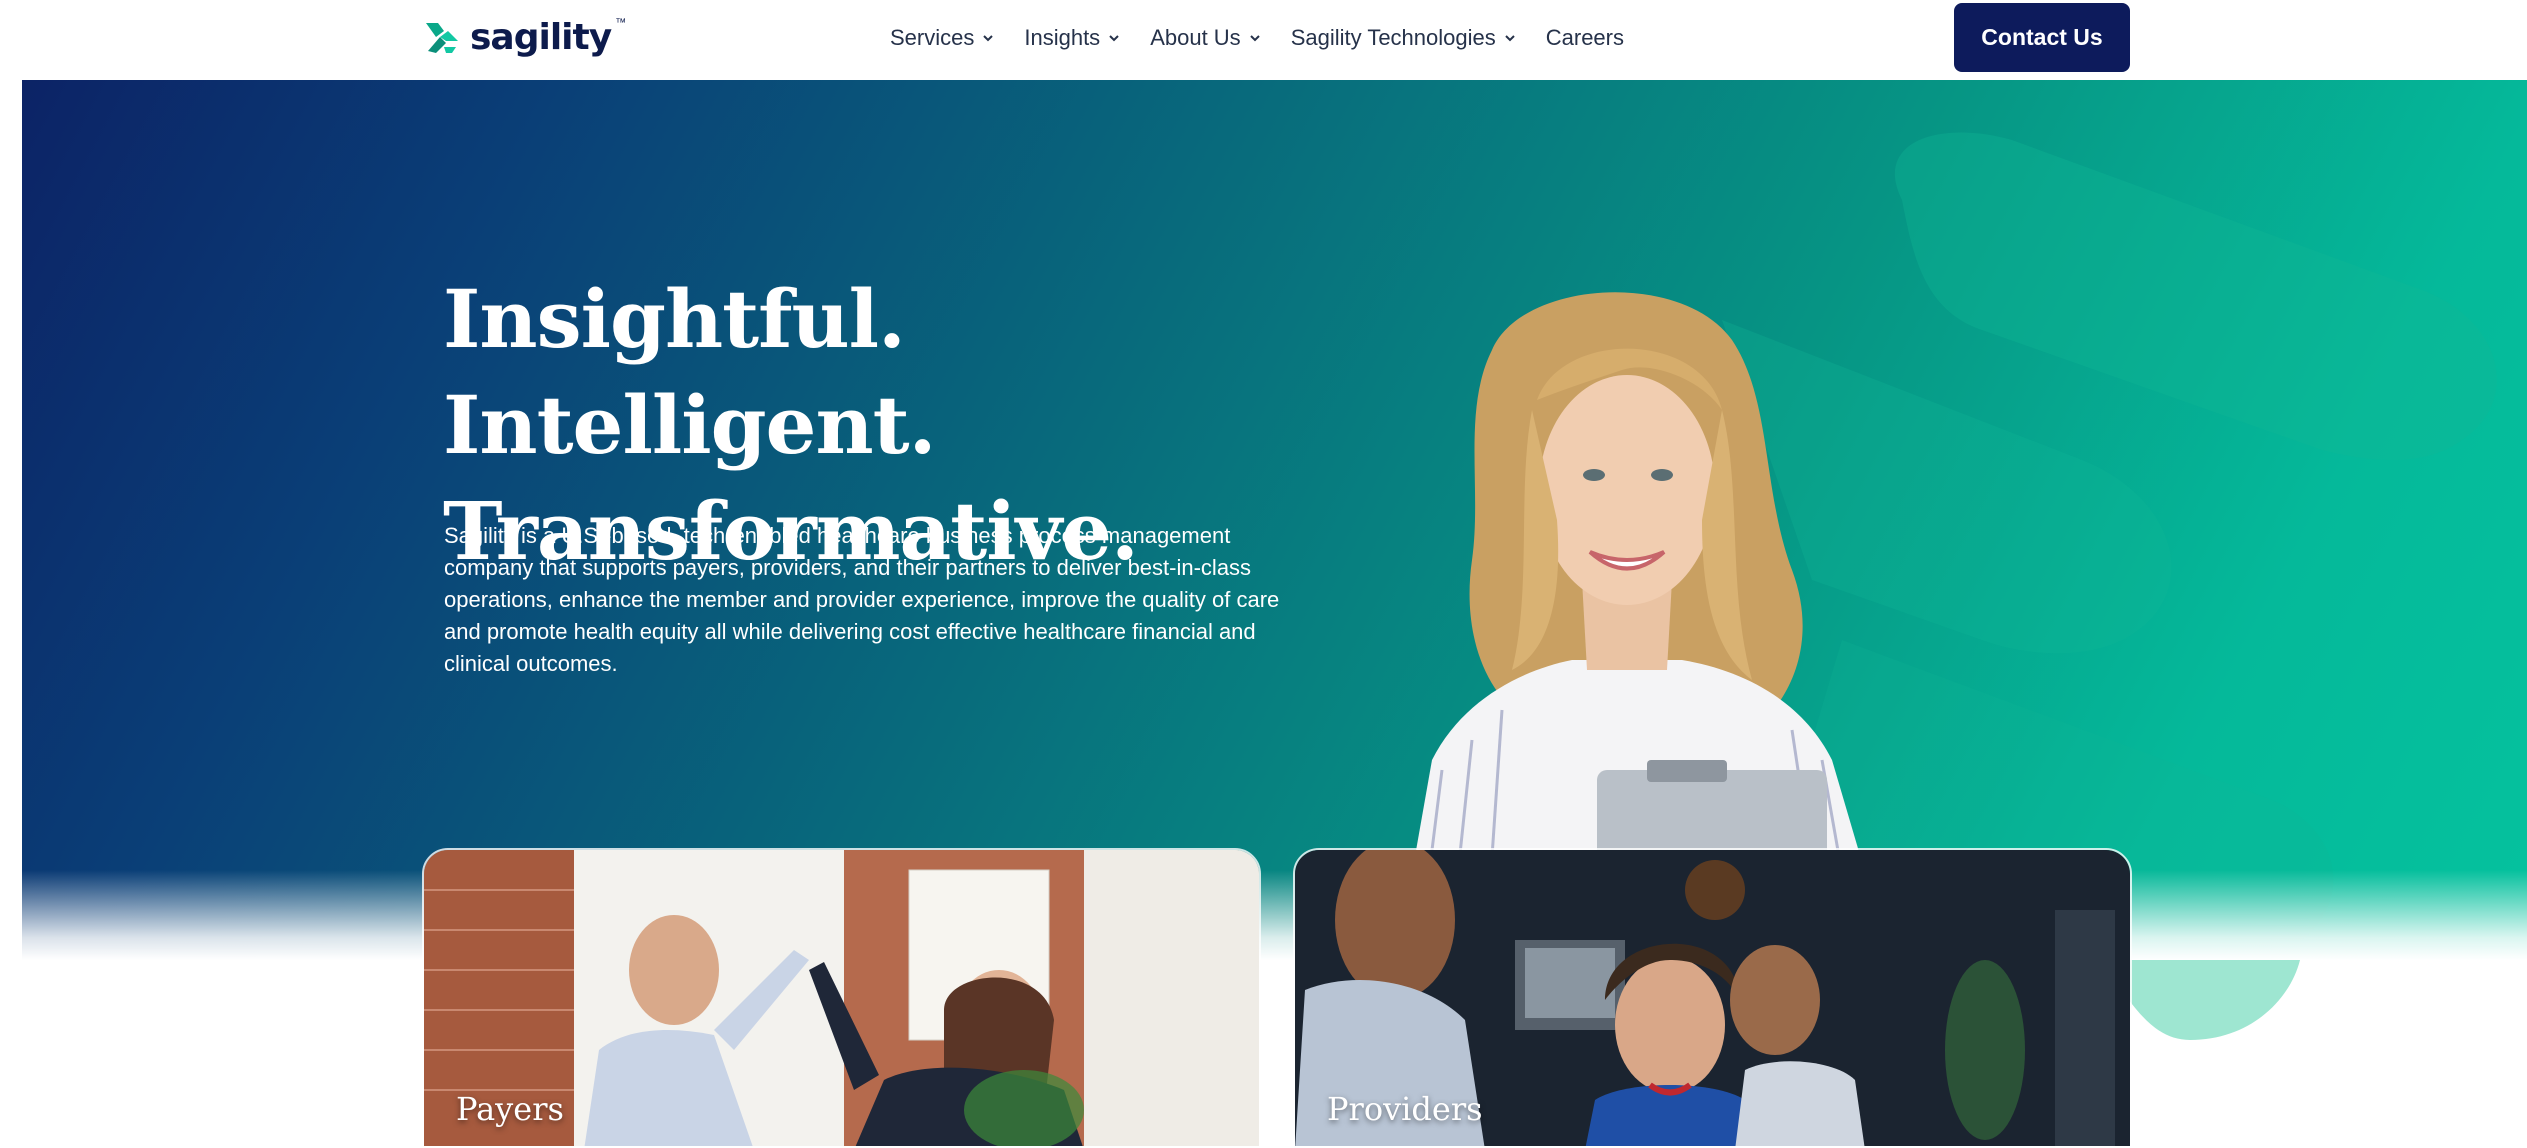 Image resolution: width=2527 pixels, height=1148 pixels. I want to click on nav-item-insights: Insights, so click(1072, 38).